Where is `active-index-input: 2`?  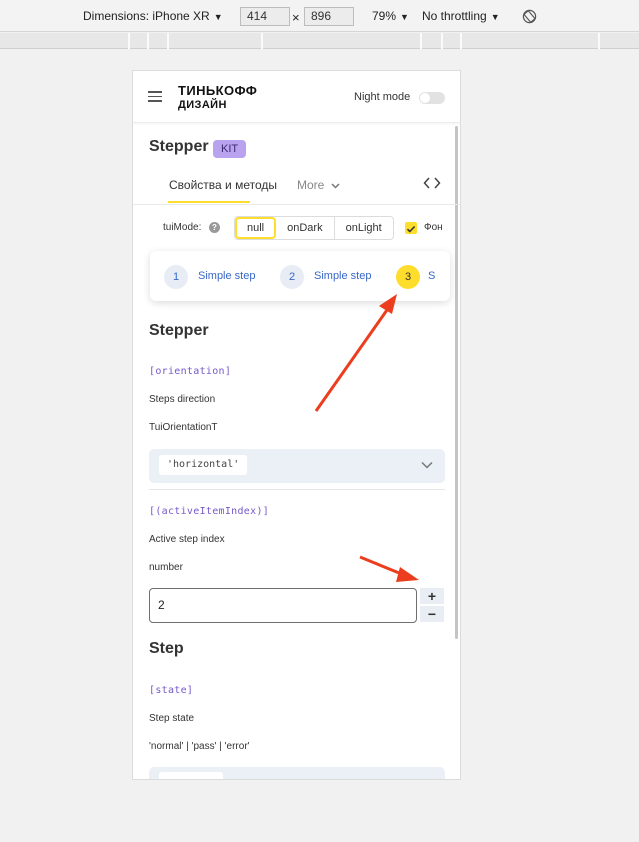
active-index-input: 2 is located at coordinates (283, 605).